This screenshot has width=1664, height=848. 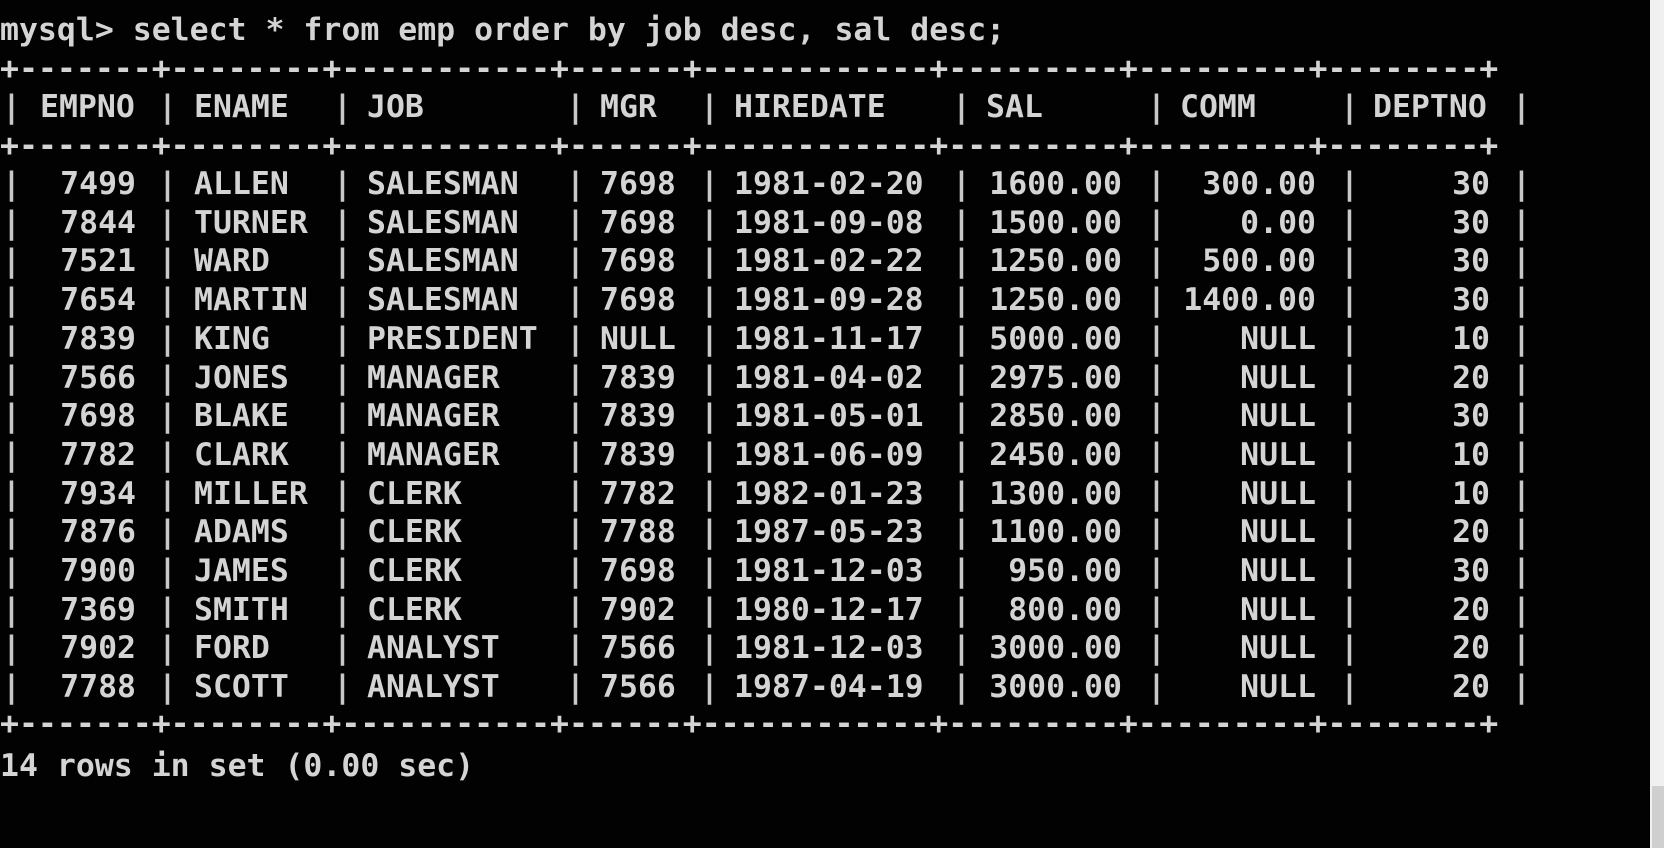 What do you see at coordinates (87, 107) in the screenshot?
I see `column-header-empno: EMPNO` at bounding box center [87, 107].